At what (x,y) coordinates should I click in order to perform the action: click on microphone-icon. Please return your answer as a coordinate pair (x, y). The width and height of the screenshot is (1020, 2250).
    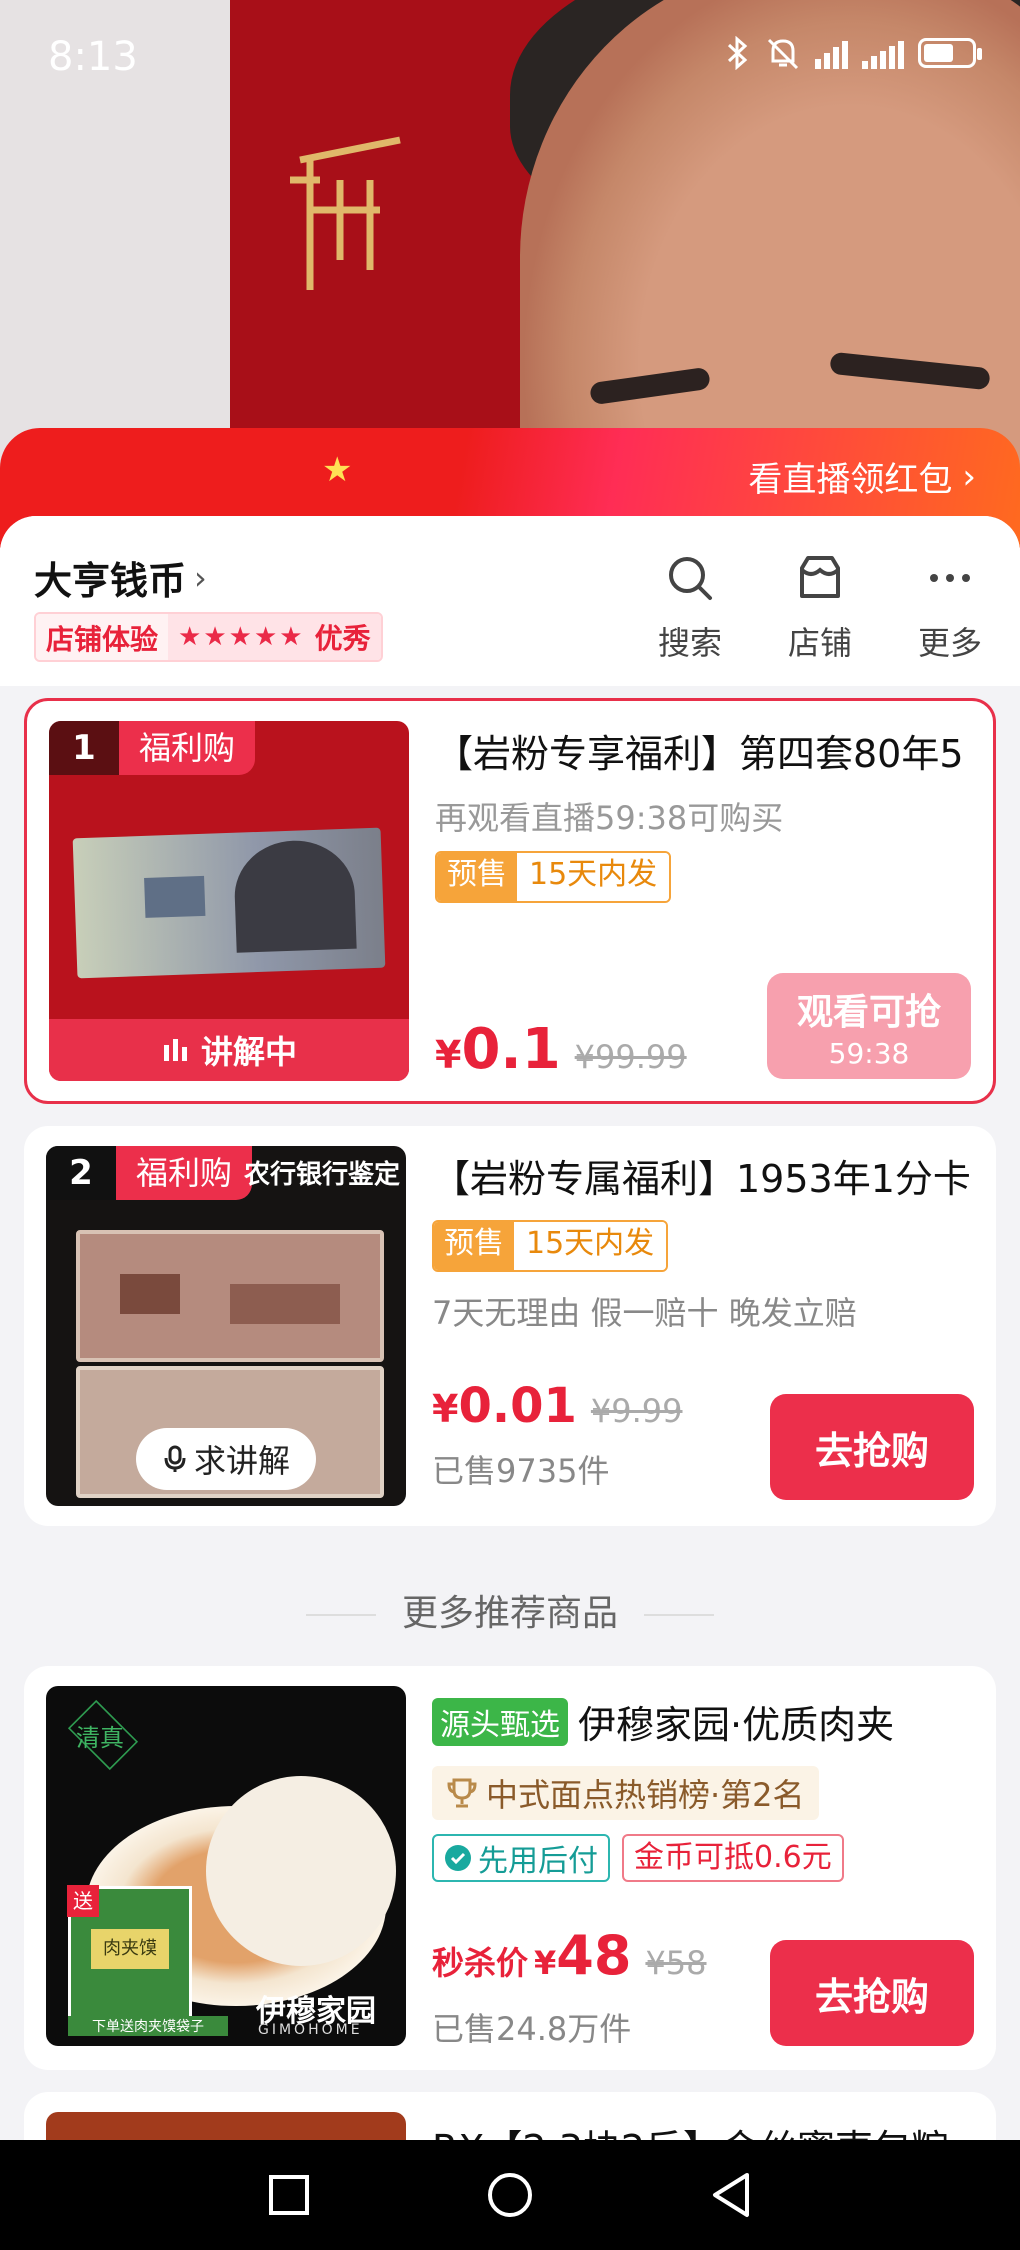
    Looking at the image, I should click on (175, 1458).